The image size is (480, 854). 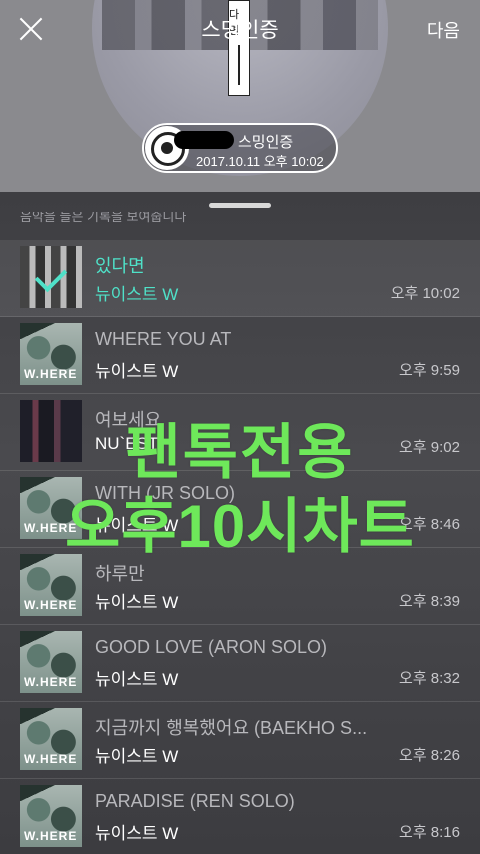 I want to click on song-title: 여보세요, so click(x=128, y=420).